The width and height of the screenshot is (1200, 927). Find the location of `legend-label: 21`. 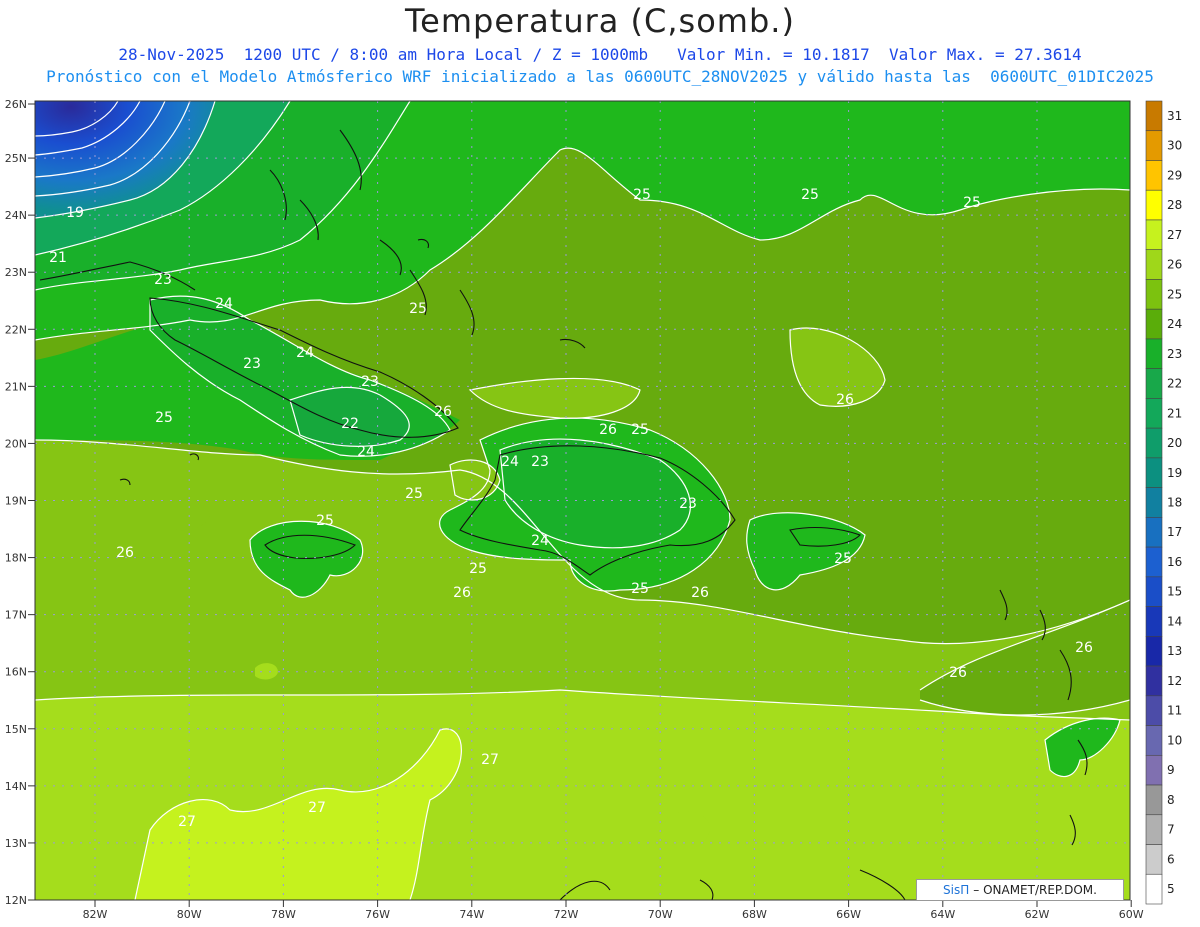

legend-label: 21 is located at coordinates (1174, 413).